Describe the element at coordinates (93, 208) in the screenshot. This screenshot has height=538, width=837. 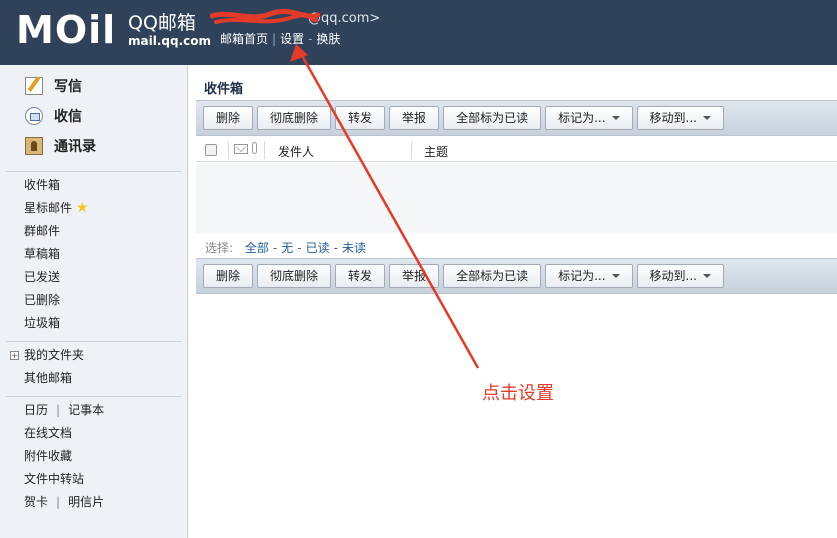
I see `folder-starred: 星标邮件 ★` at that location.